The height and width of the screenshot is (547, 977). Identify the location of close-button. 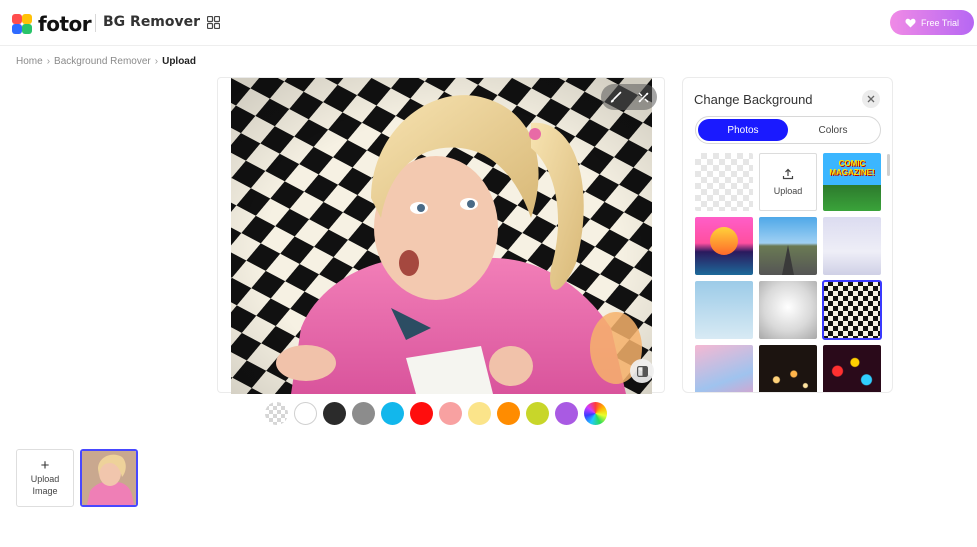
(871, 99).